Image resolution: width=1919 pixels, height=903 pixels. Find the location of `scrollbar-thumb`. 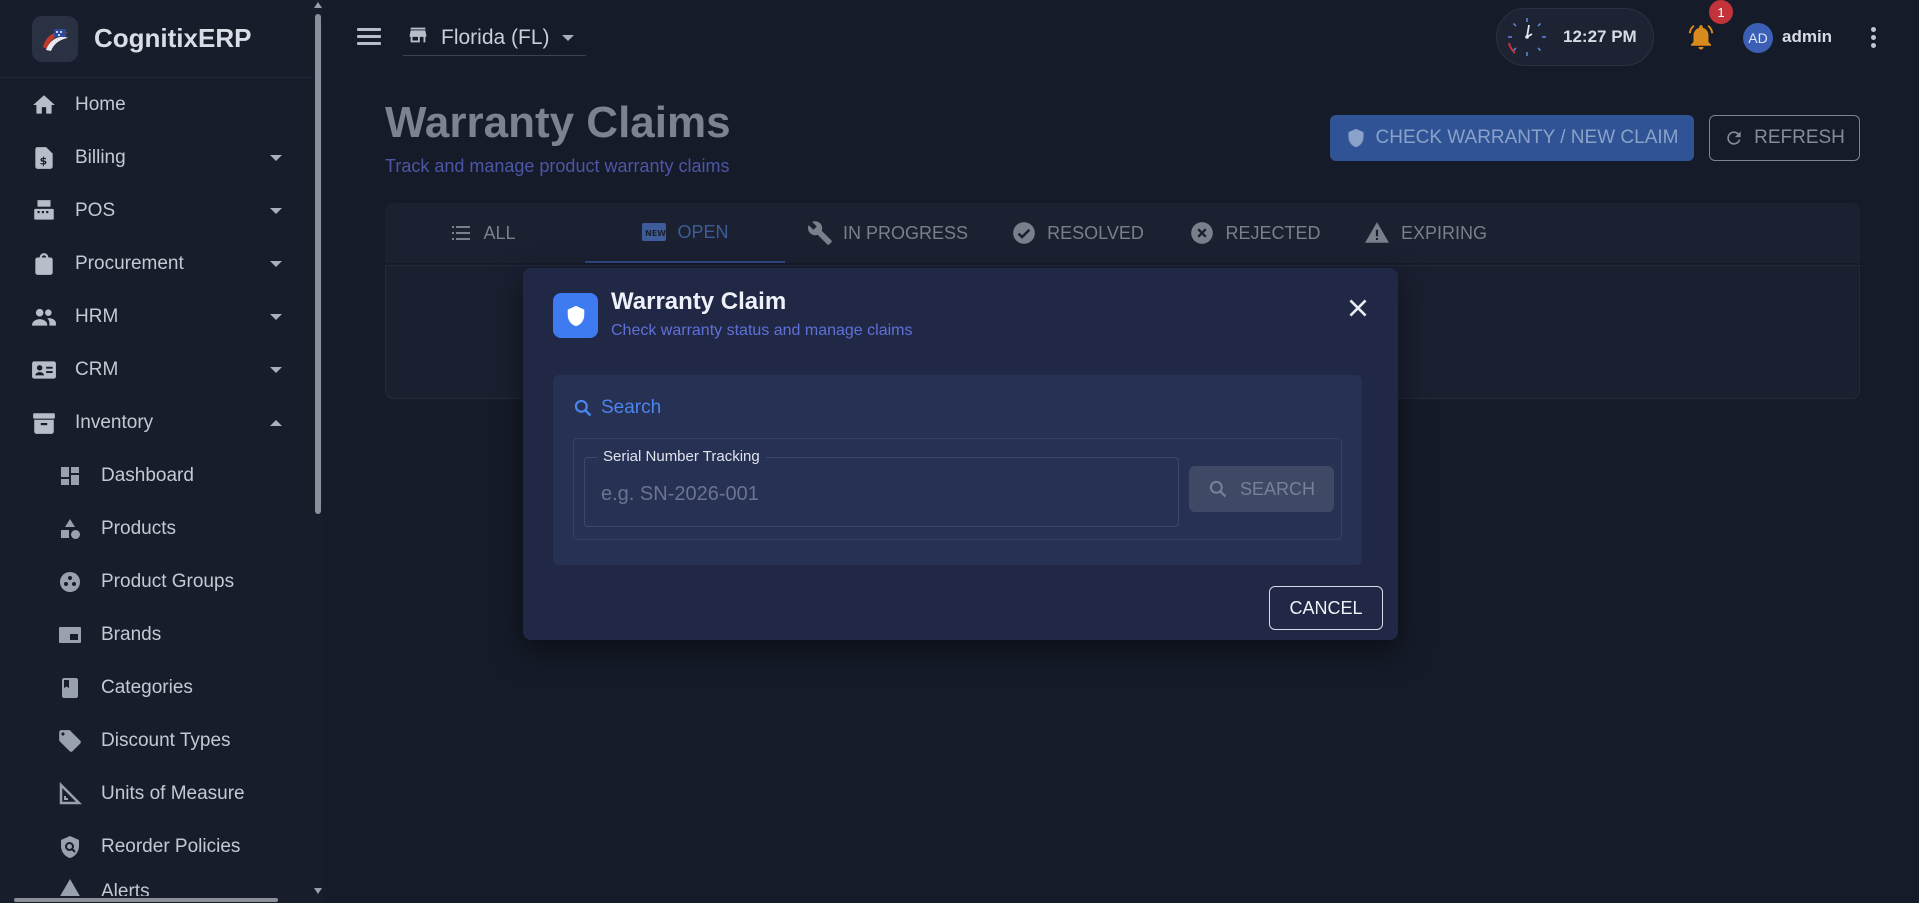

scrollbar-thumb is located at coordinates (318, 264).